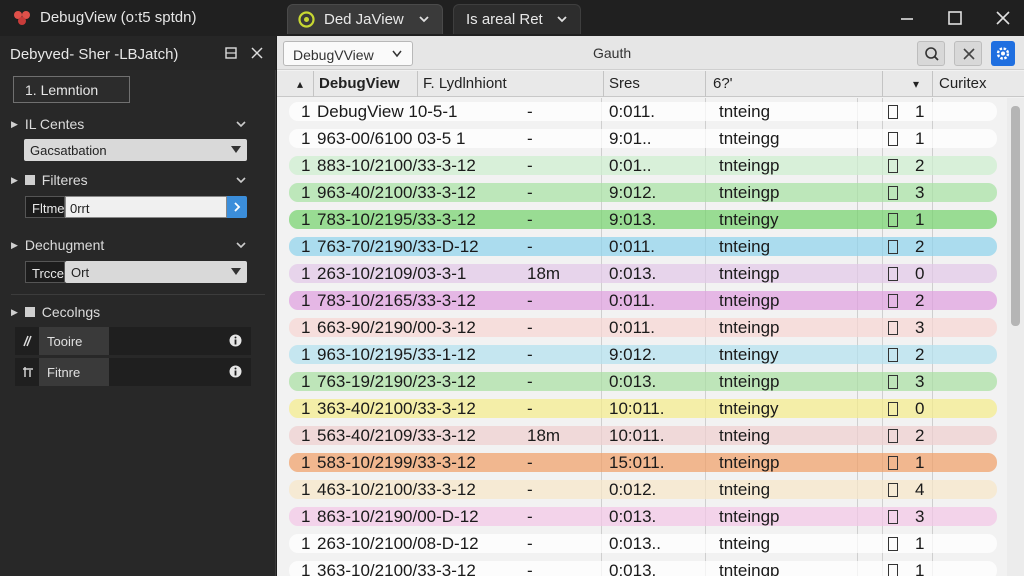 The height and width of the screenshot is (576, 1024). I want to click on scrollbar-thumb, so click(1015, 216).